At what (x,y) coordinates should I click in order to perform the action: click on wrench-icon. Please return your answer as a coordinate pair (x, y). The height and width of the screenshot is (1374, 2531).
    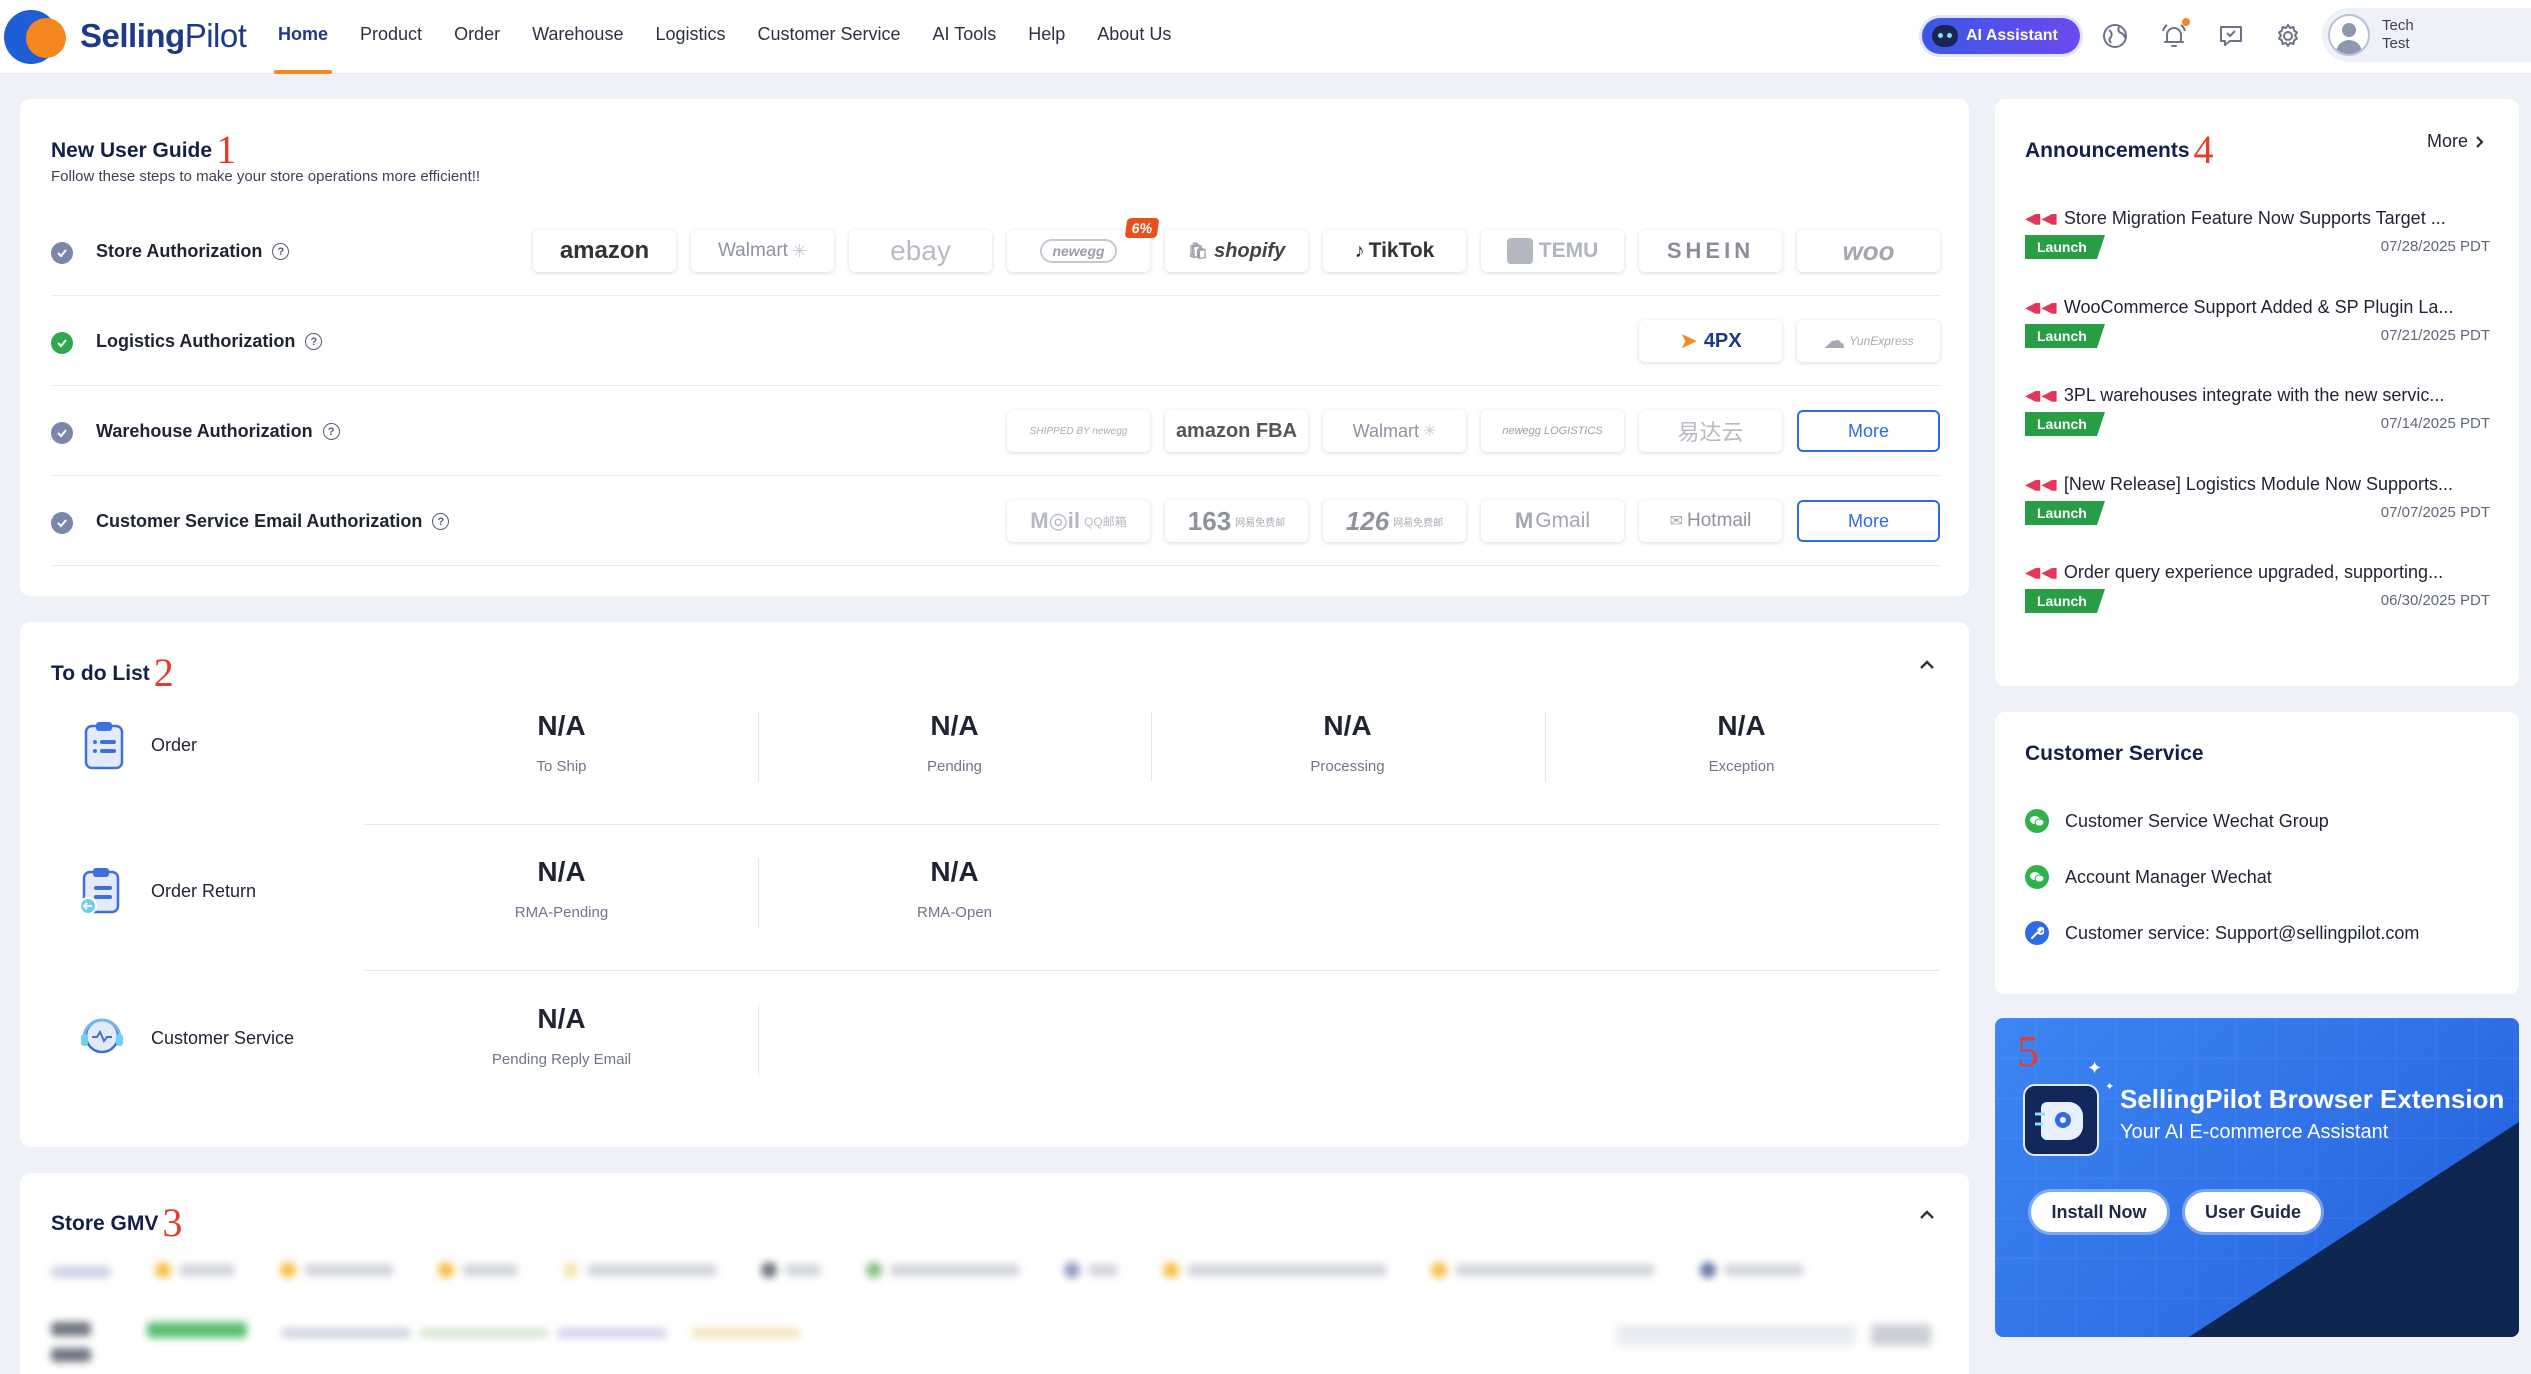
    Looking at the image, I should click on (2037, 933).